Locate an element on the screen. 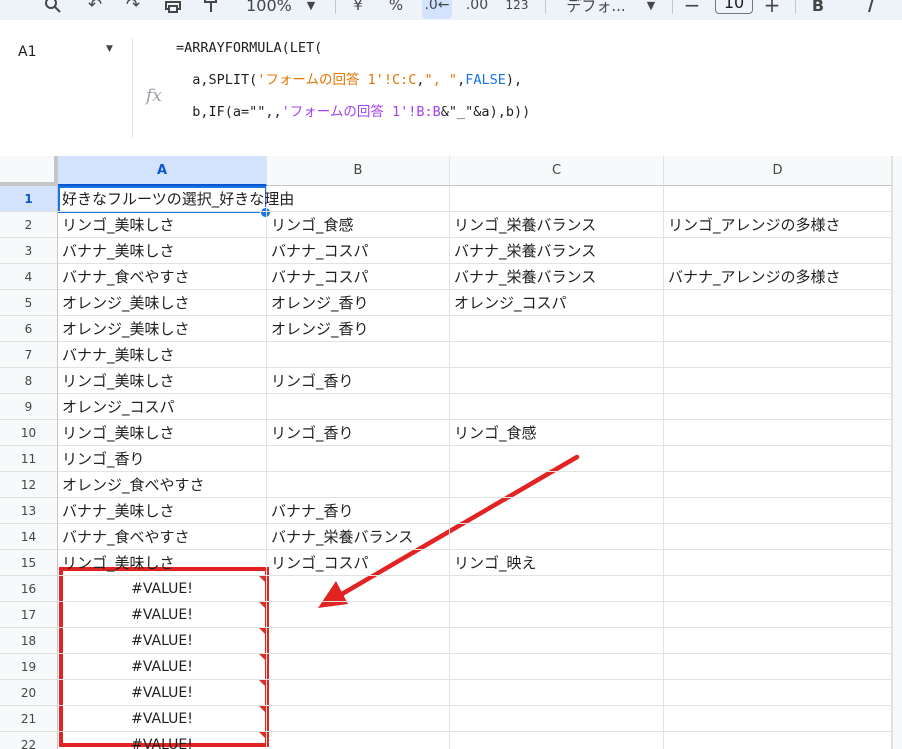 This screenshot has height=749, width=902. row-header: 3 is located at coordinates (29, 251).